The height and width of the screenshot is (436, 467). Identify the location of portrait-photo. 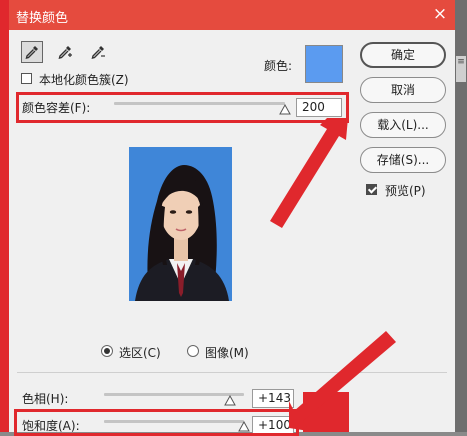
(180, 224).